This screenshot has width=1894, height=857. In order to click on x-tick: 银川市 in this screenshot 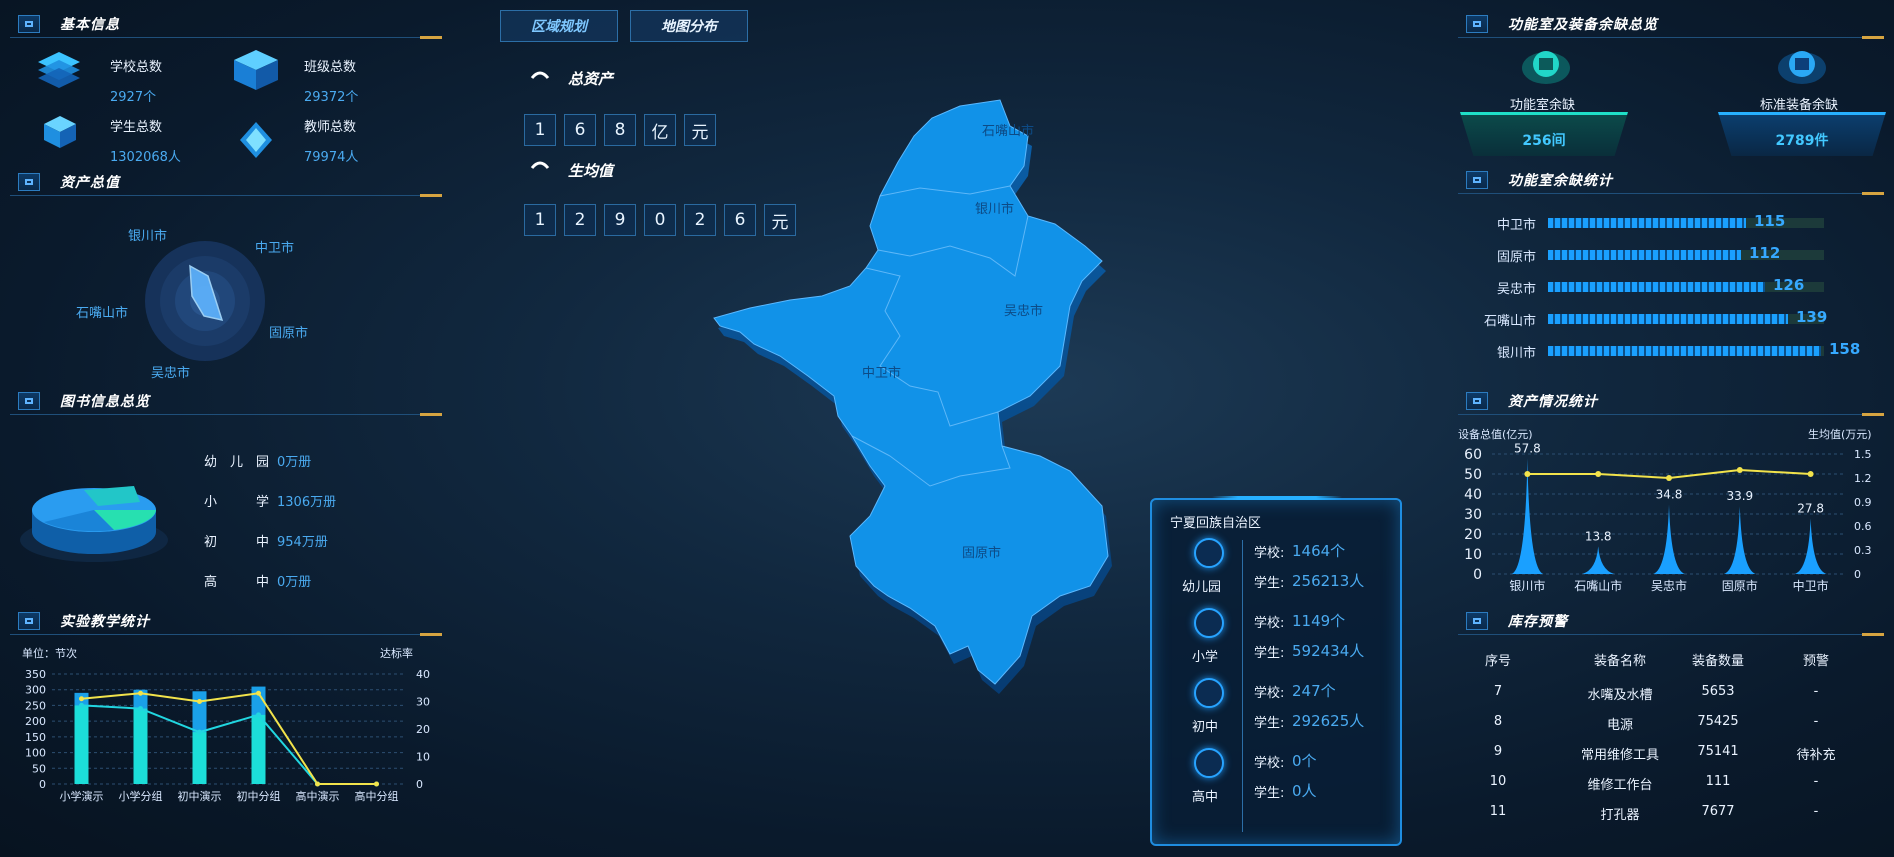, I will do `click(1527, 585)`.